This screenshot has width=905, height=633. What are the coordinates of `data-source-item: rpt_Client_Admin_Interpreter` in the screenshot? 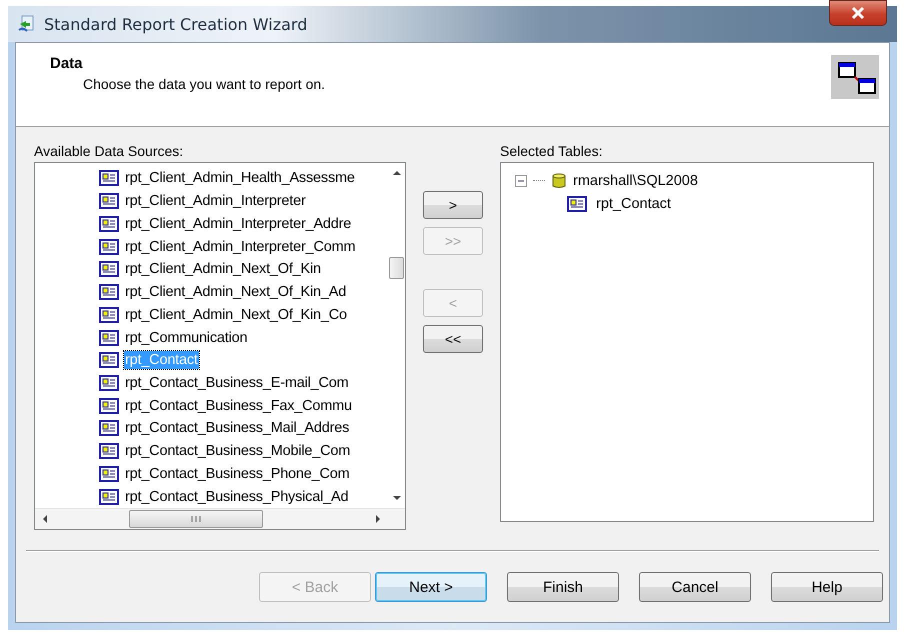 It's located at (215, 201).